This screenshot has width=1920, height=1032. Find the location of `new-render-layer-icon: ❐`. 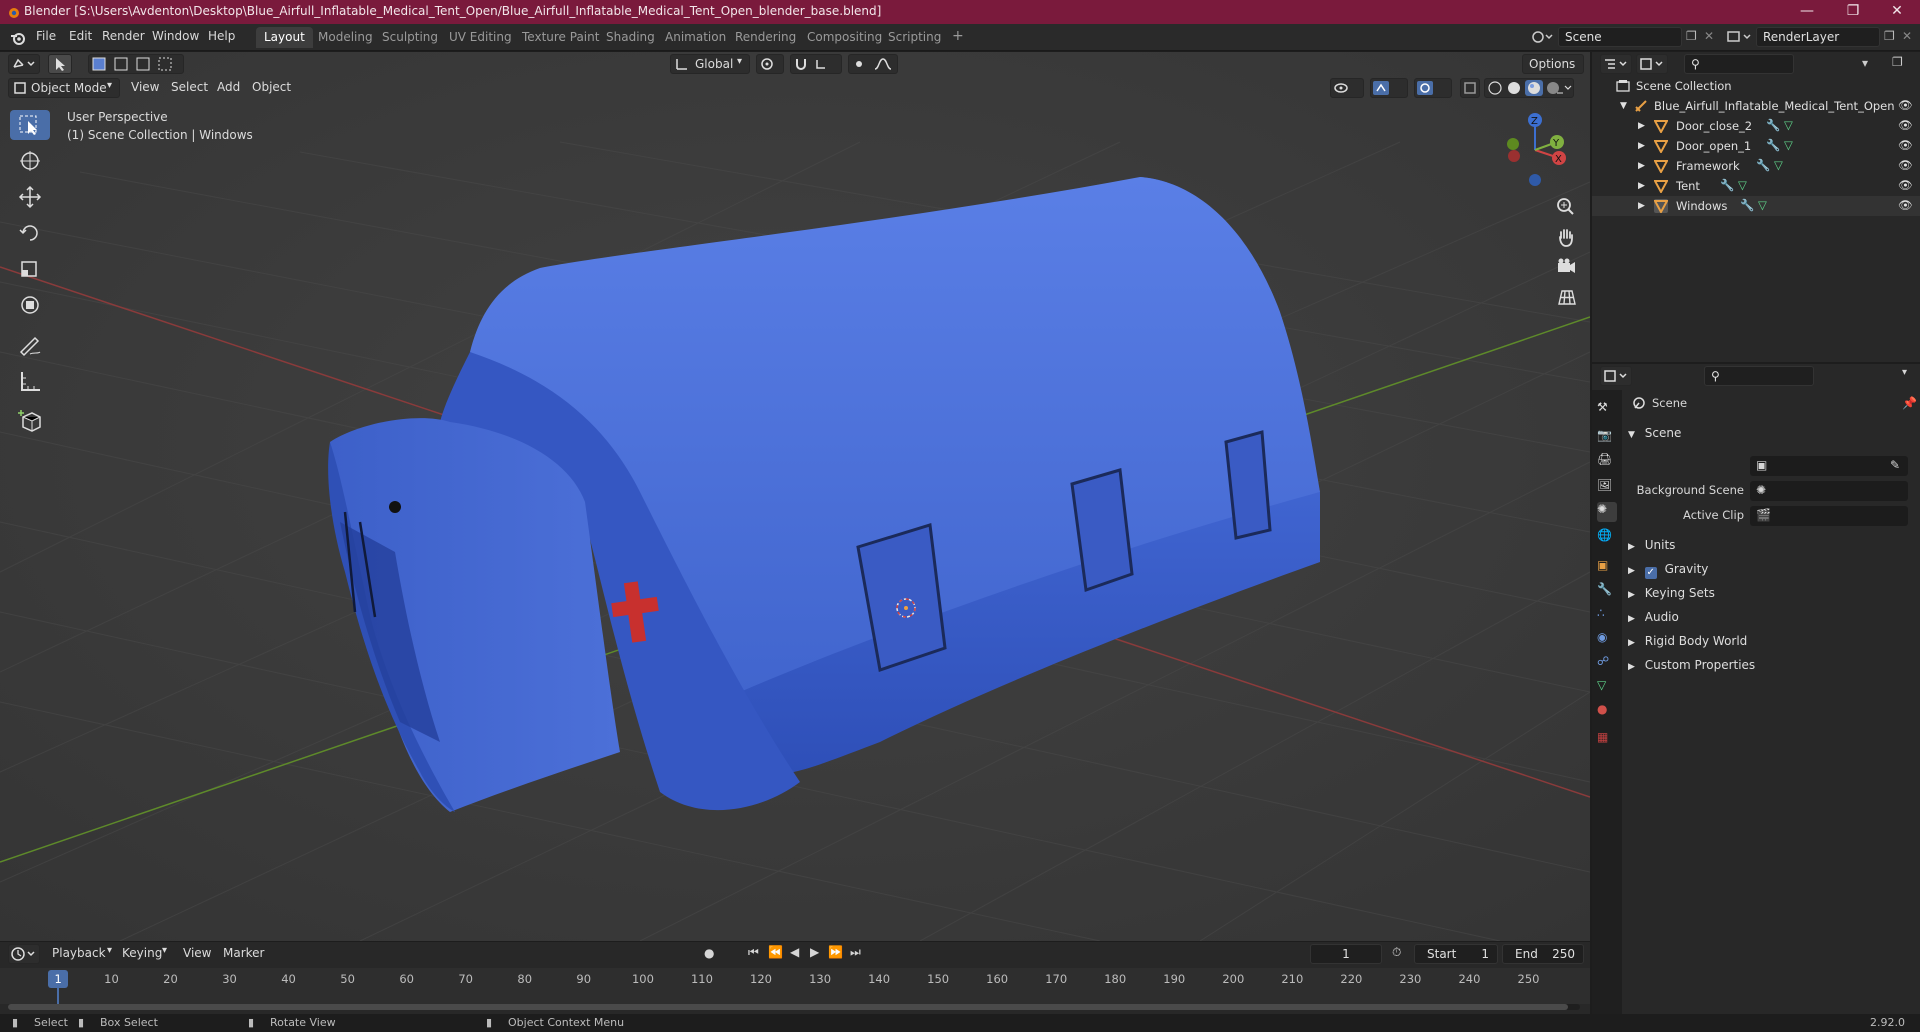

new-render-layer-icon: ❐ is located at coordinates (1889, 36).